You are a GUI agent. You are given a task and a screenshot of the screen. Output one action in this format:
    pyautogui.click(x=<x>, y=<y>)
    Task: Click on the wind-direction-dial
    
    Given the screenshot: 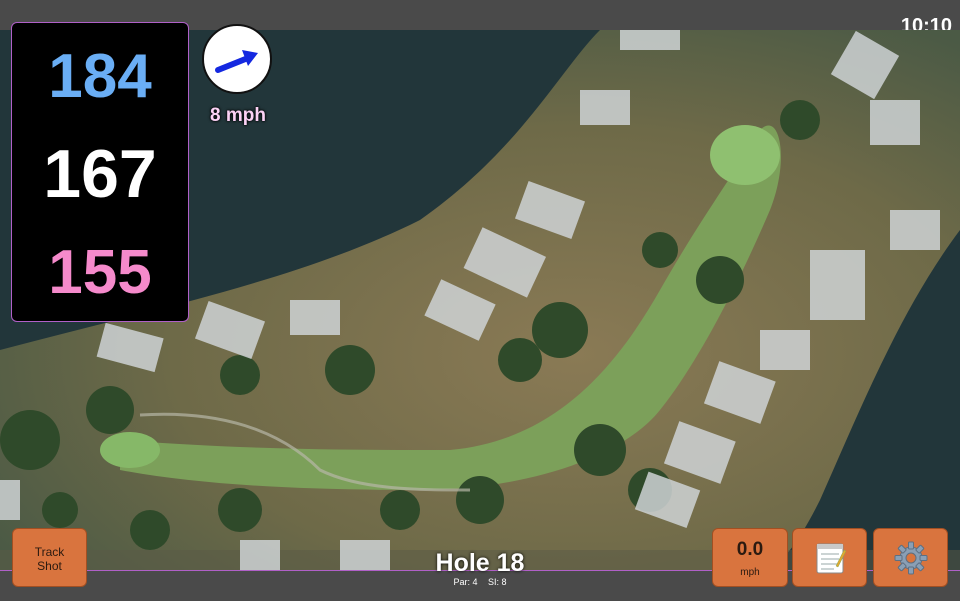 What is the action you would take?
    pyautogui.click(x=237, y=59)
    